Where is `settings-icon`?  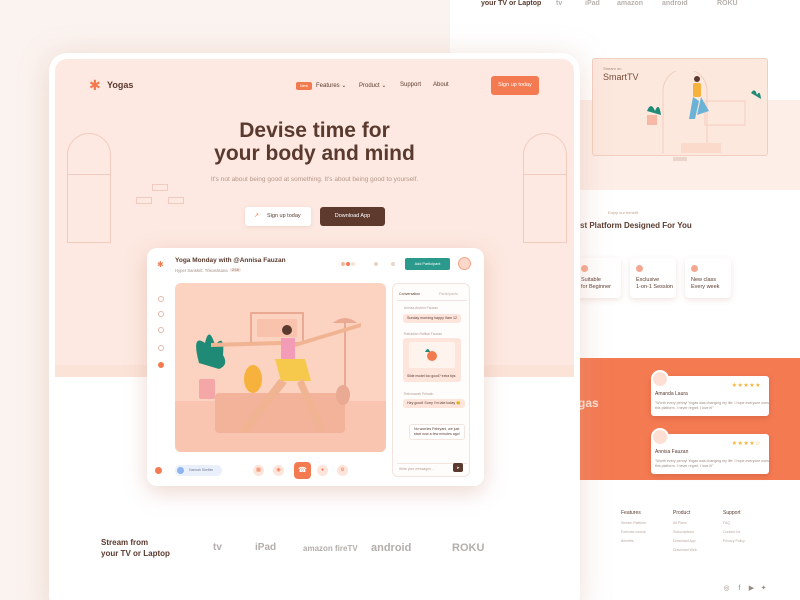
settings-icon is located at coordinates (161, 330).